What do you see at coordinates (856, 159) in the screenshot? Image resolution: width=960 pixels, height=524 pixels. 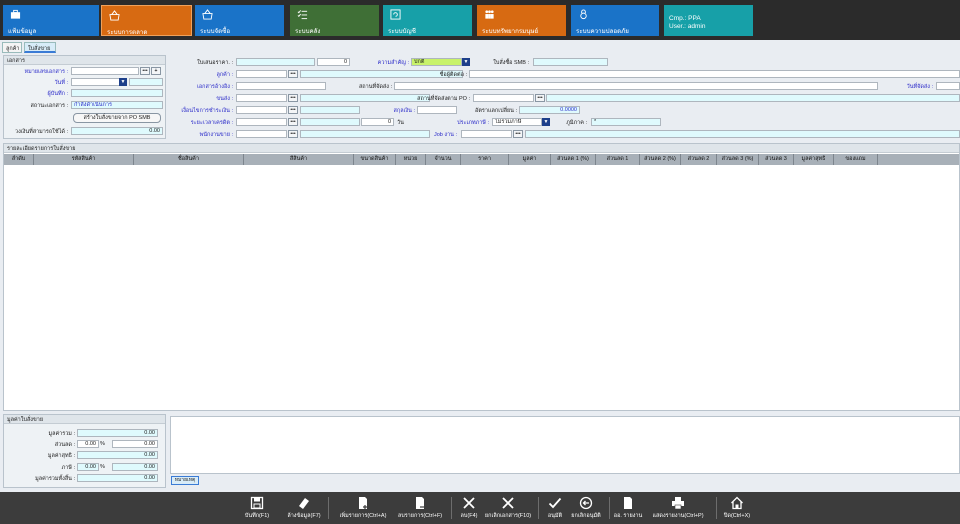 I see `column-header: ของแถม` at bounding box center [856, 159].